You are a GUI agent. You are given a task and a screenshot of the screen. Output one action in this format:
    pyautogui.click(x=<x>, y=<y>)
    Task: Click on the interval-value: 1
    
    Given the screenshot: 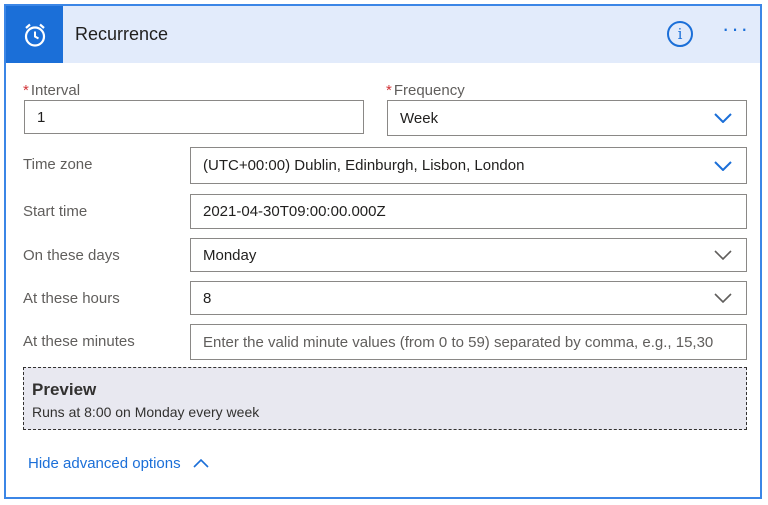 What is the action you would take?
    pyautogui.click(x=41, y=117)
    